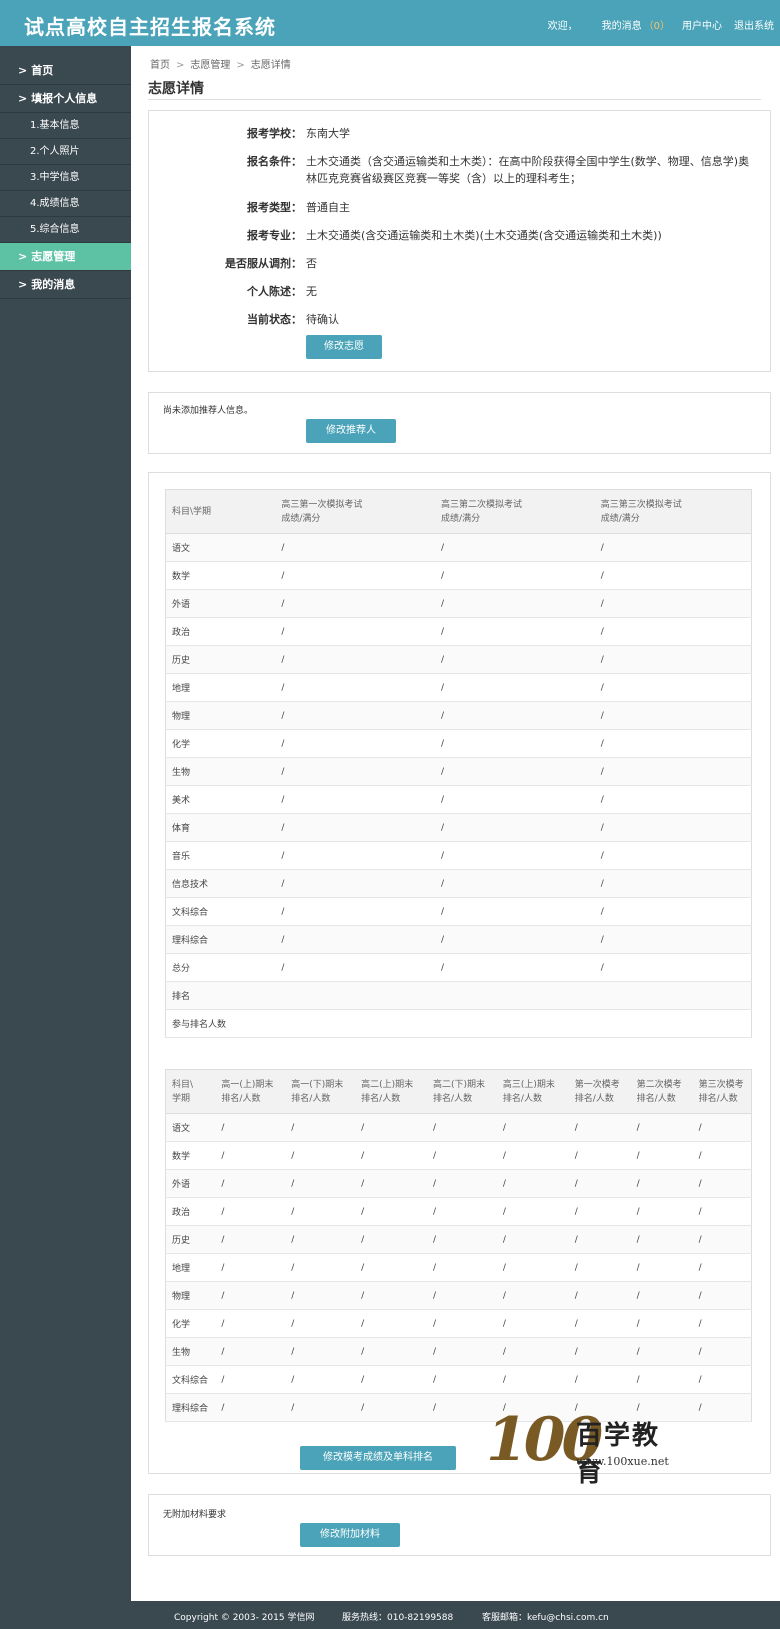 The height and width of the screenshot is (1629, 780). I want to click on column-header: 第一次模考 排名/人数, so click(599, 1091).